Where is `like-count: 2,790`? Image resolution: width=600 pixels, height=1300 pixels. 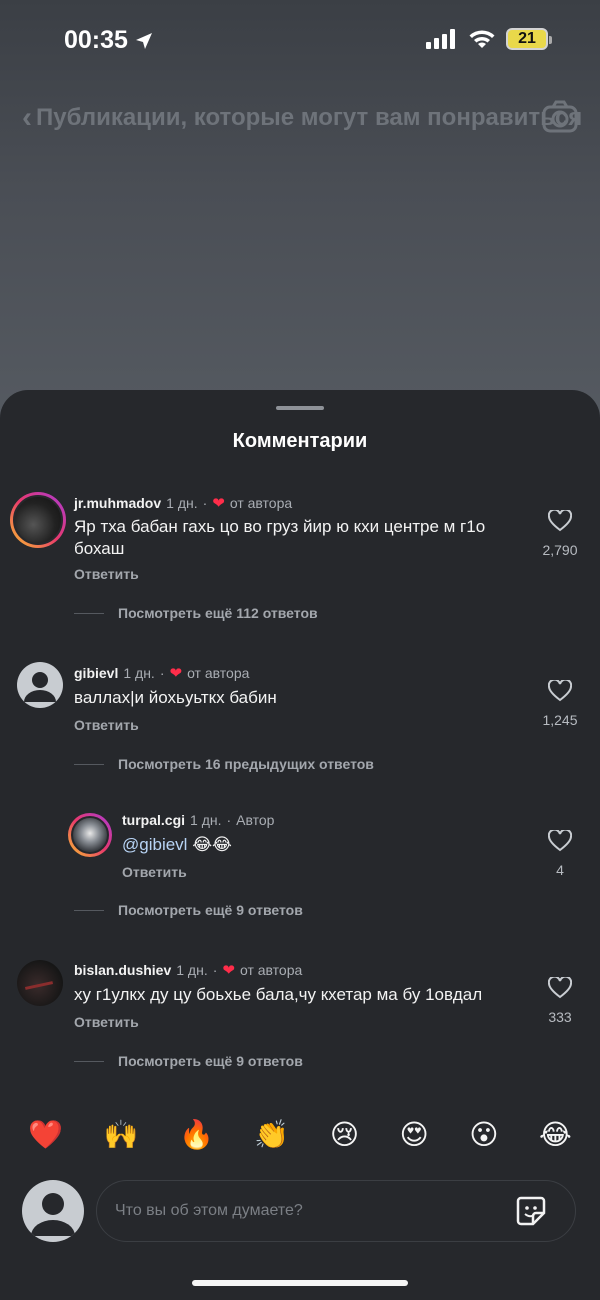 like-count: 2,790 is located at coordinates (560, 550).